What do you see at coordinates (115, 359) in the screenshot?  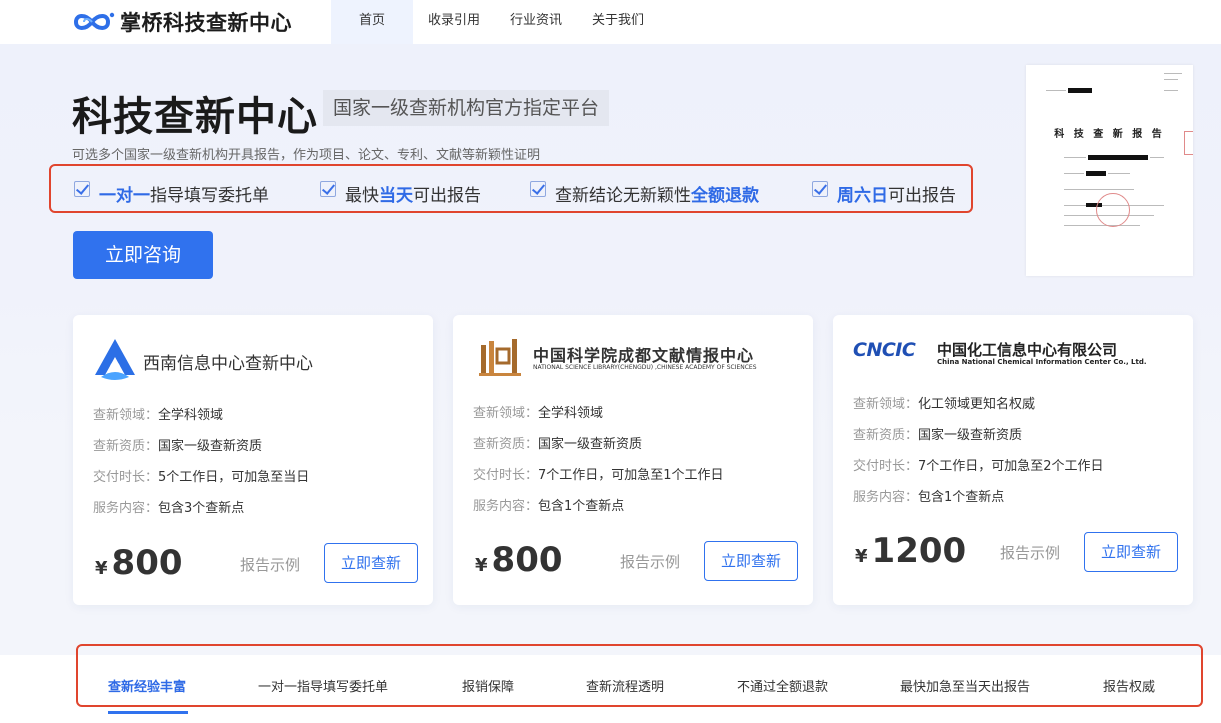 I see `southwest-logo-icon` at bounding box center [115, 359].